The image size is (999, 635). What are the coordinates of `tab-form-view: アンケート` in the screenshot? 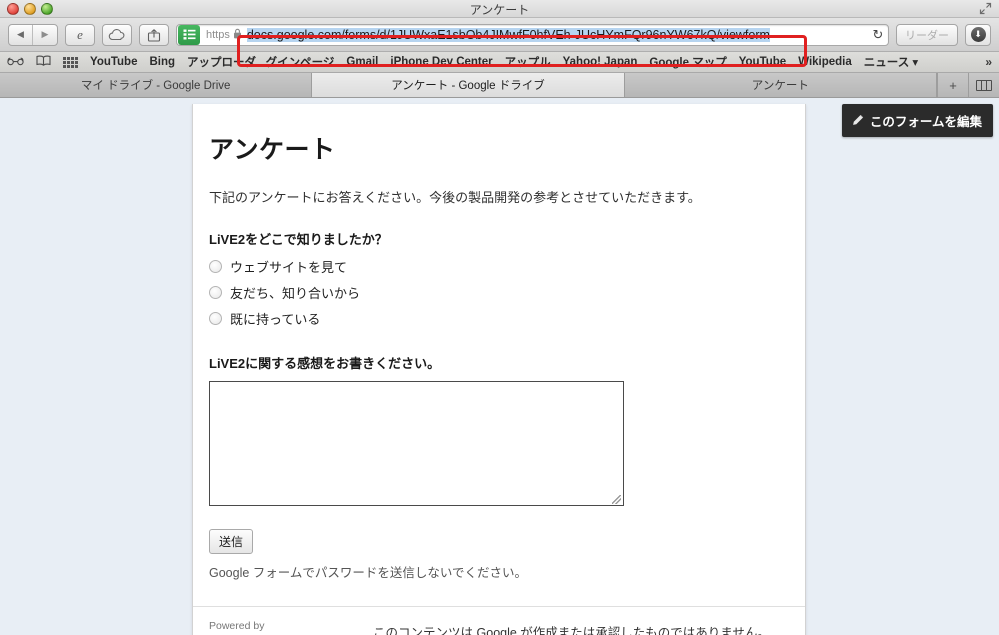 It's located at (780, 85).